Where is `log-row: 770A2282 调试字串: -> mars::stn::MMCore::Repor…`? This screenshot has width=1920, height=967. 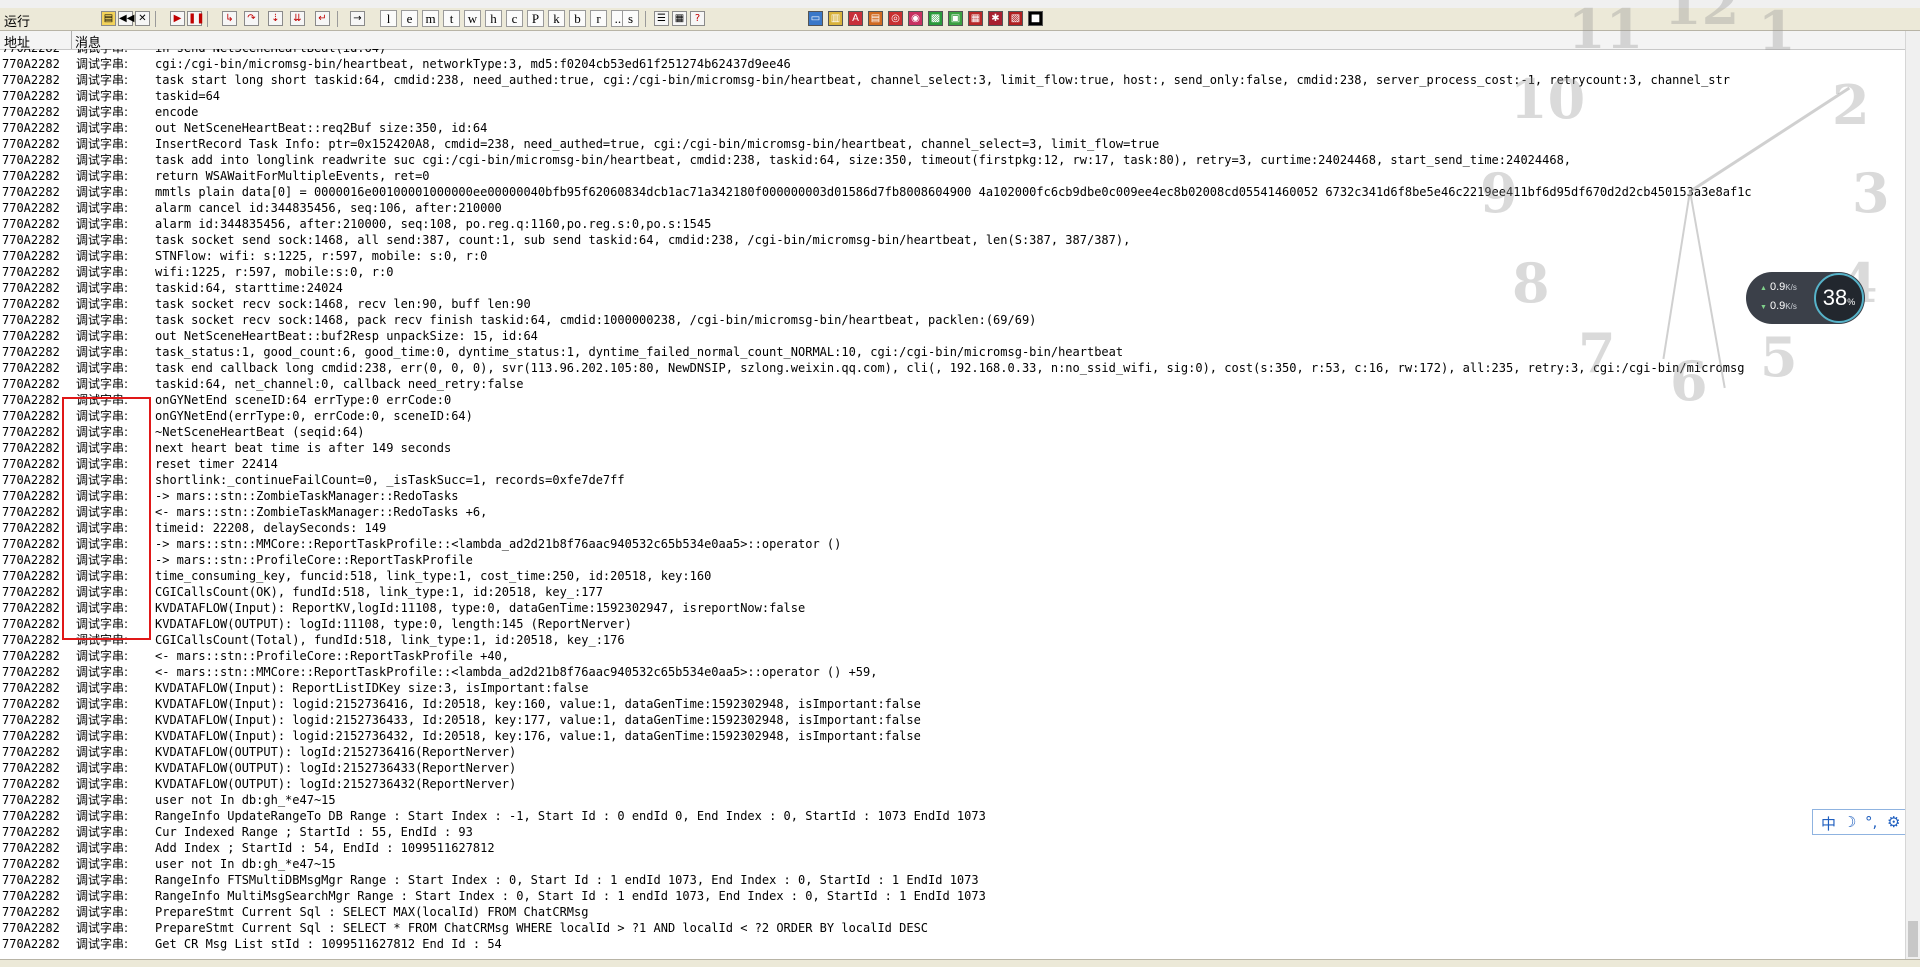
log-row: 770A2282 调试字串: -> mars::stn::MMCore::Repor… is located at coordinates (952, 544).